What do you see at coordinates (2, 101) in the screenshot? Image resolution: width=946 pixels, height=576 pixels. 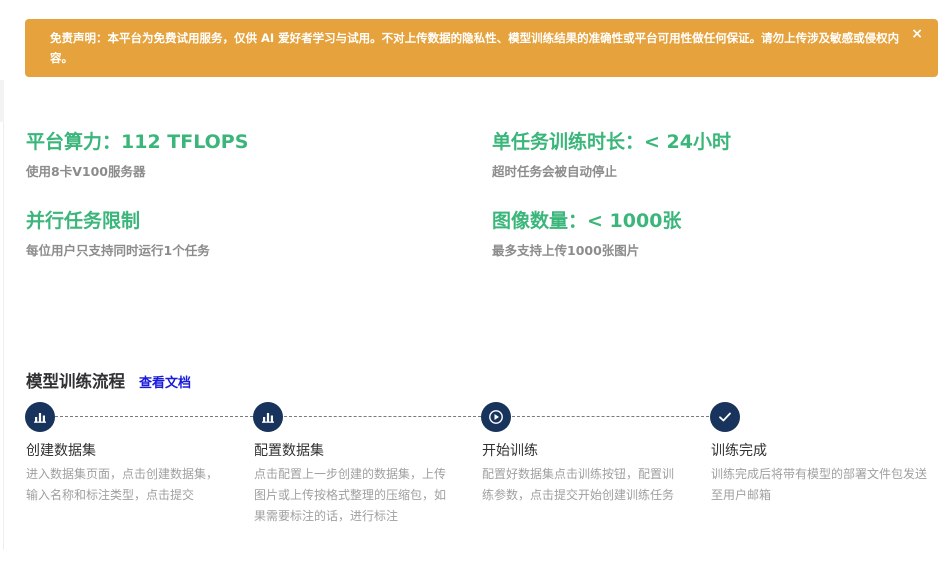 I see `sidebar-tab` at bounding box center [2, 101].